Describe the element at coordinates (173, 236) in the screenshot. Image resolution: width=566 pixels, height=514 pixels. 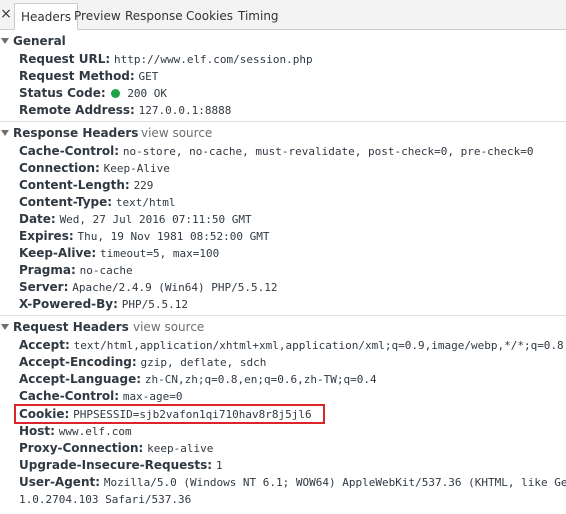
I see `header-value: Thu, 19 Nov 1981 08:52:00 GMT` at that location.